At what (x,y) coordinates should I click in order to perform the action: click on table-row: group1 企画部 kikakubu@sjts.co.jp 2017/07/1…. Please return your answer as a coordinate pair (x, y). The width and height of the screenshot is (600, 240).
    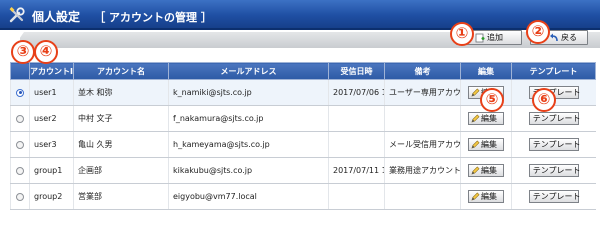
    Looking at the image, I should click on (303, 170).